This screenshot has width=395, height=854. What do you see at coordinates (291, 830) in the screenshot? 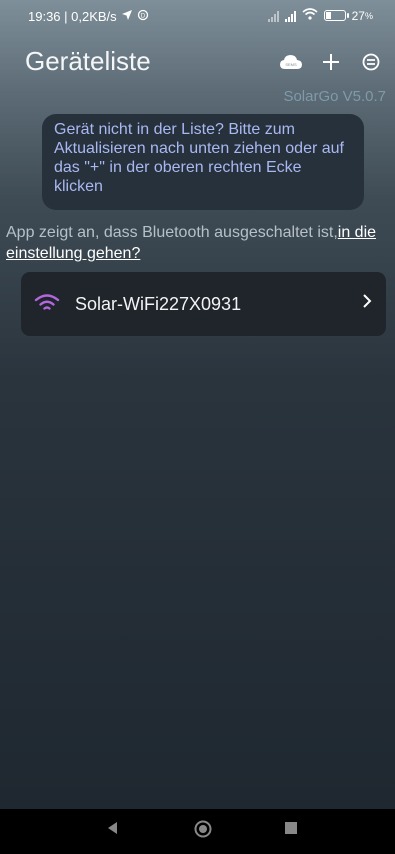
I see `recents-icon` at bounding box center [291, 830].